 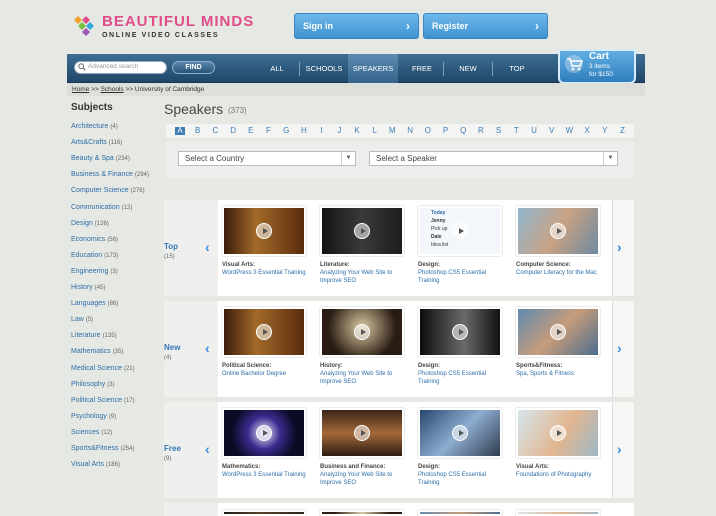 What do you see at coordinates (299, 69) in the screenshot?
I see `nav-divider` at bounding box center [299, 69].